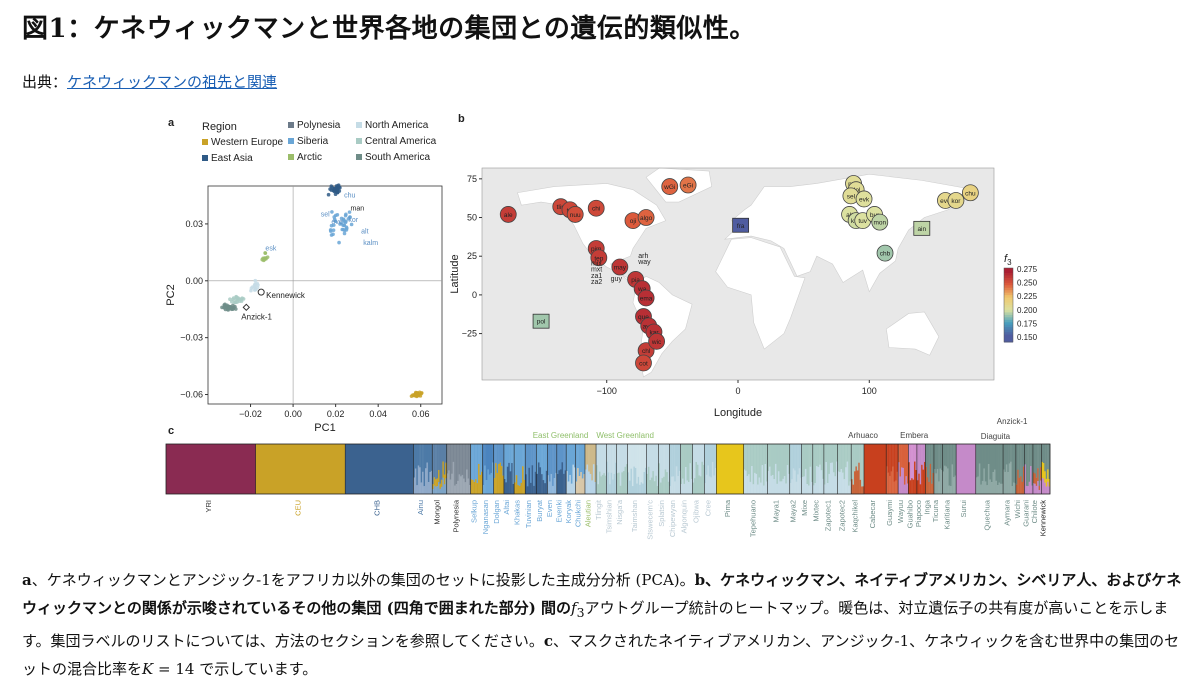 Image resolution: width=1200 pixels, height=694 pixels. I want to click on panel-a-letter: a, so click(171, 123).